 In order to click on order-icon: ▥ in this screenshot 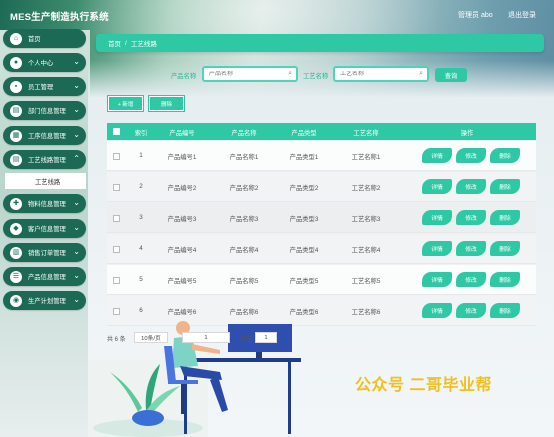, I will do `click(16, 252)`.